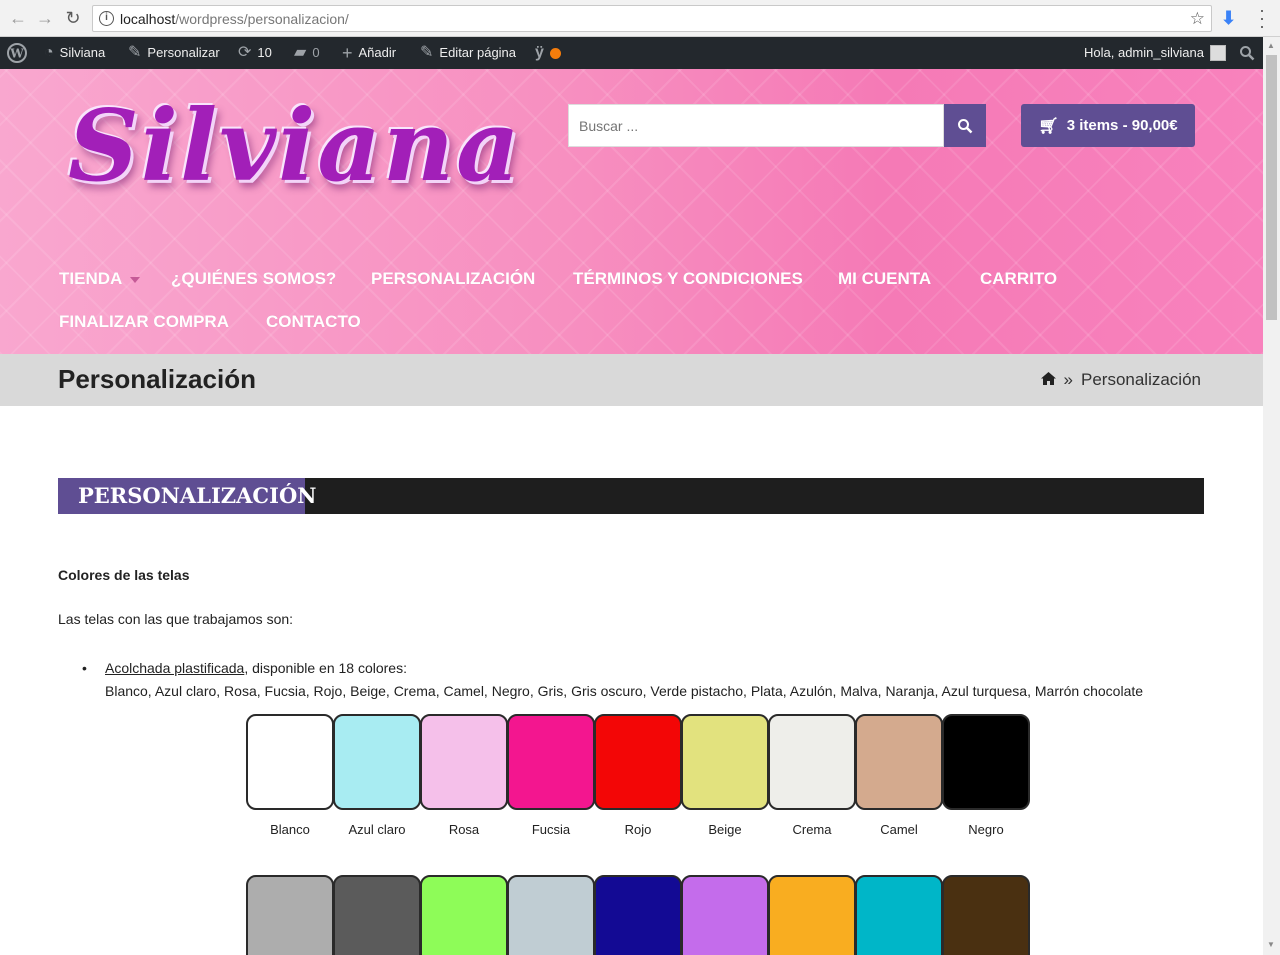 The width and height of the screenshot is (1280, 955). Describe the element at coordinates (1144, 52) in the screenshot. I see `greeting-label: Hola, admin_silviana` at that location.